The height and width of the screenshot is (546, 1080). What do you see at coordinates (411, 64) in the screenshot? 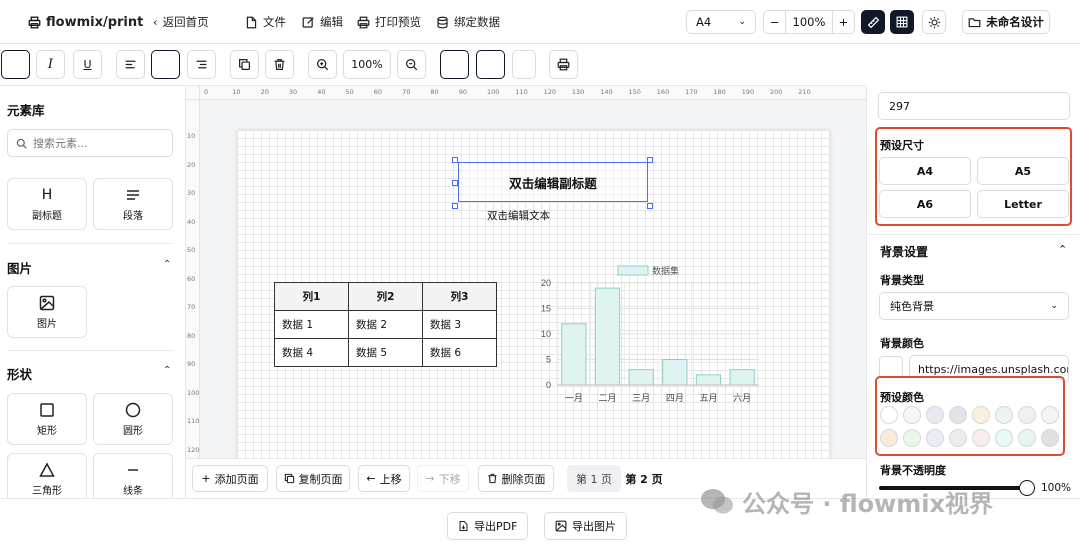
I see `zoom-out-tool-button` at bounding box center [411, 64].